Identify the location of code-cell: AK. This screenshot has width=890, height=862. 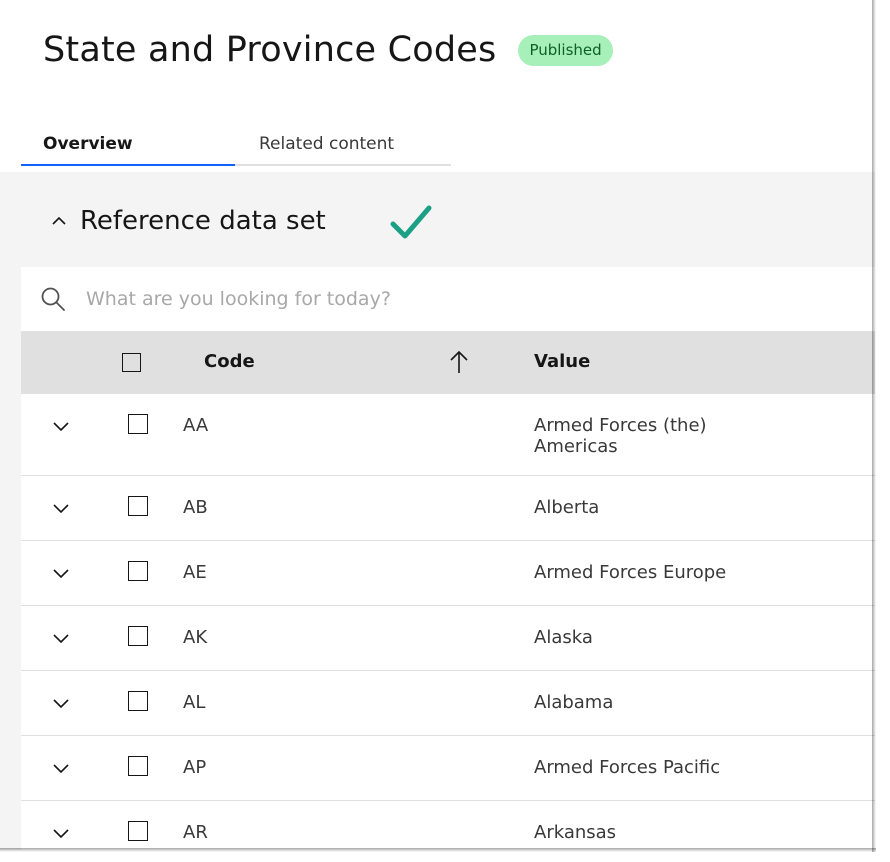
(195, 637).